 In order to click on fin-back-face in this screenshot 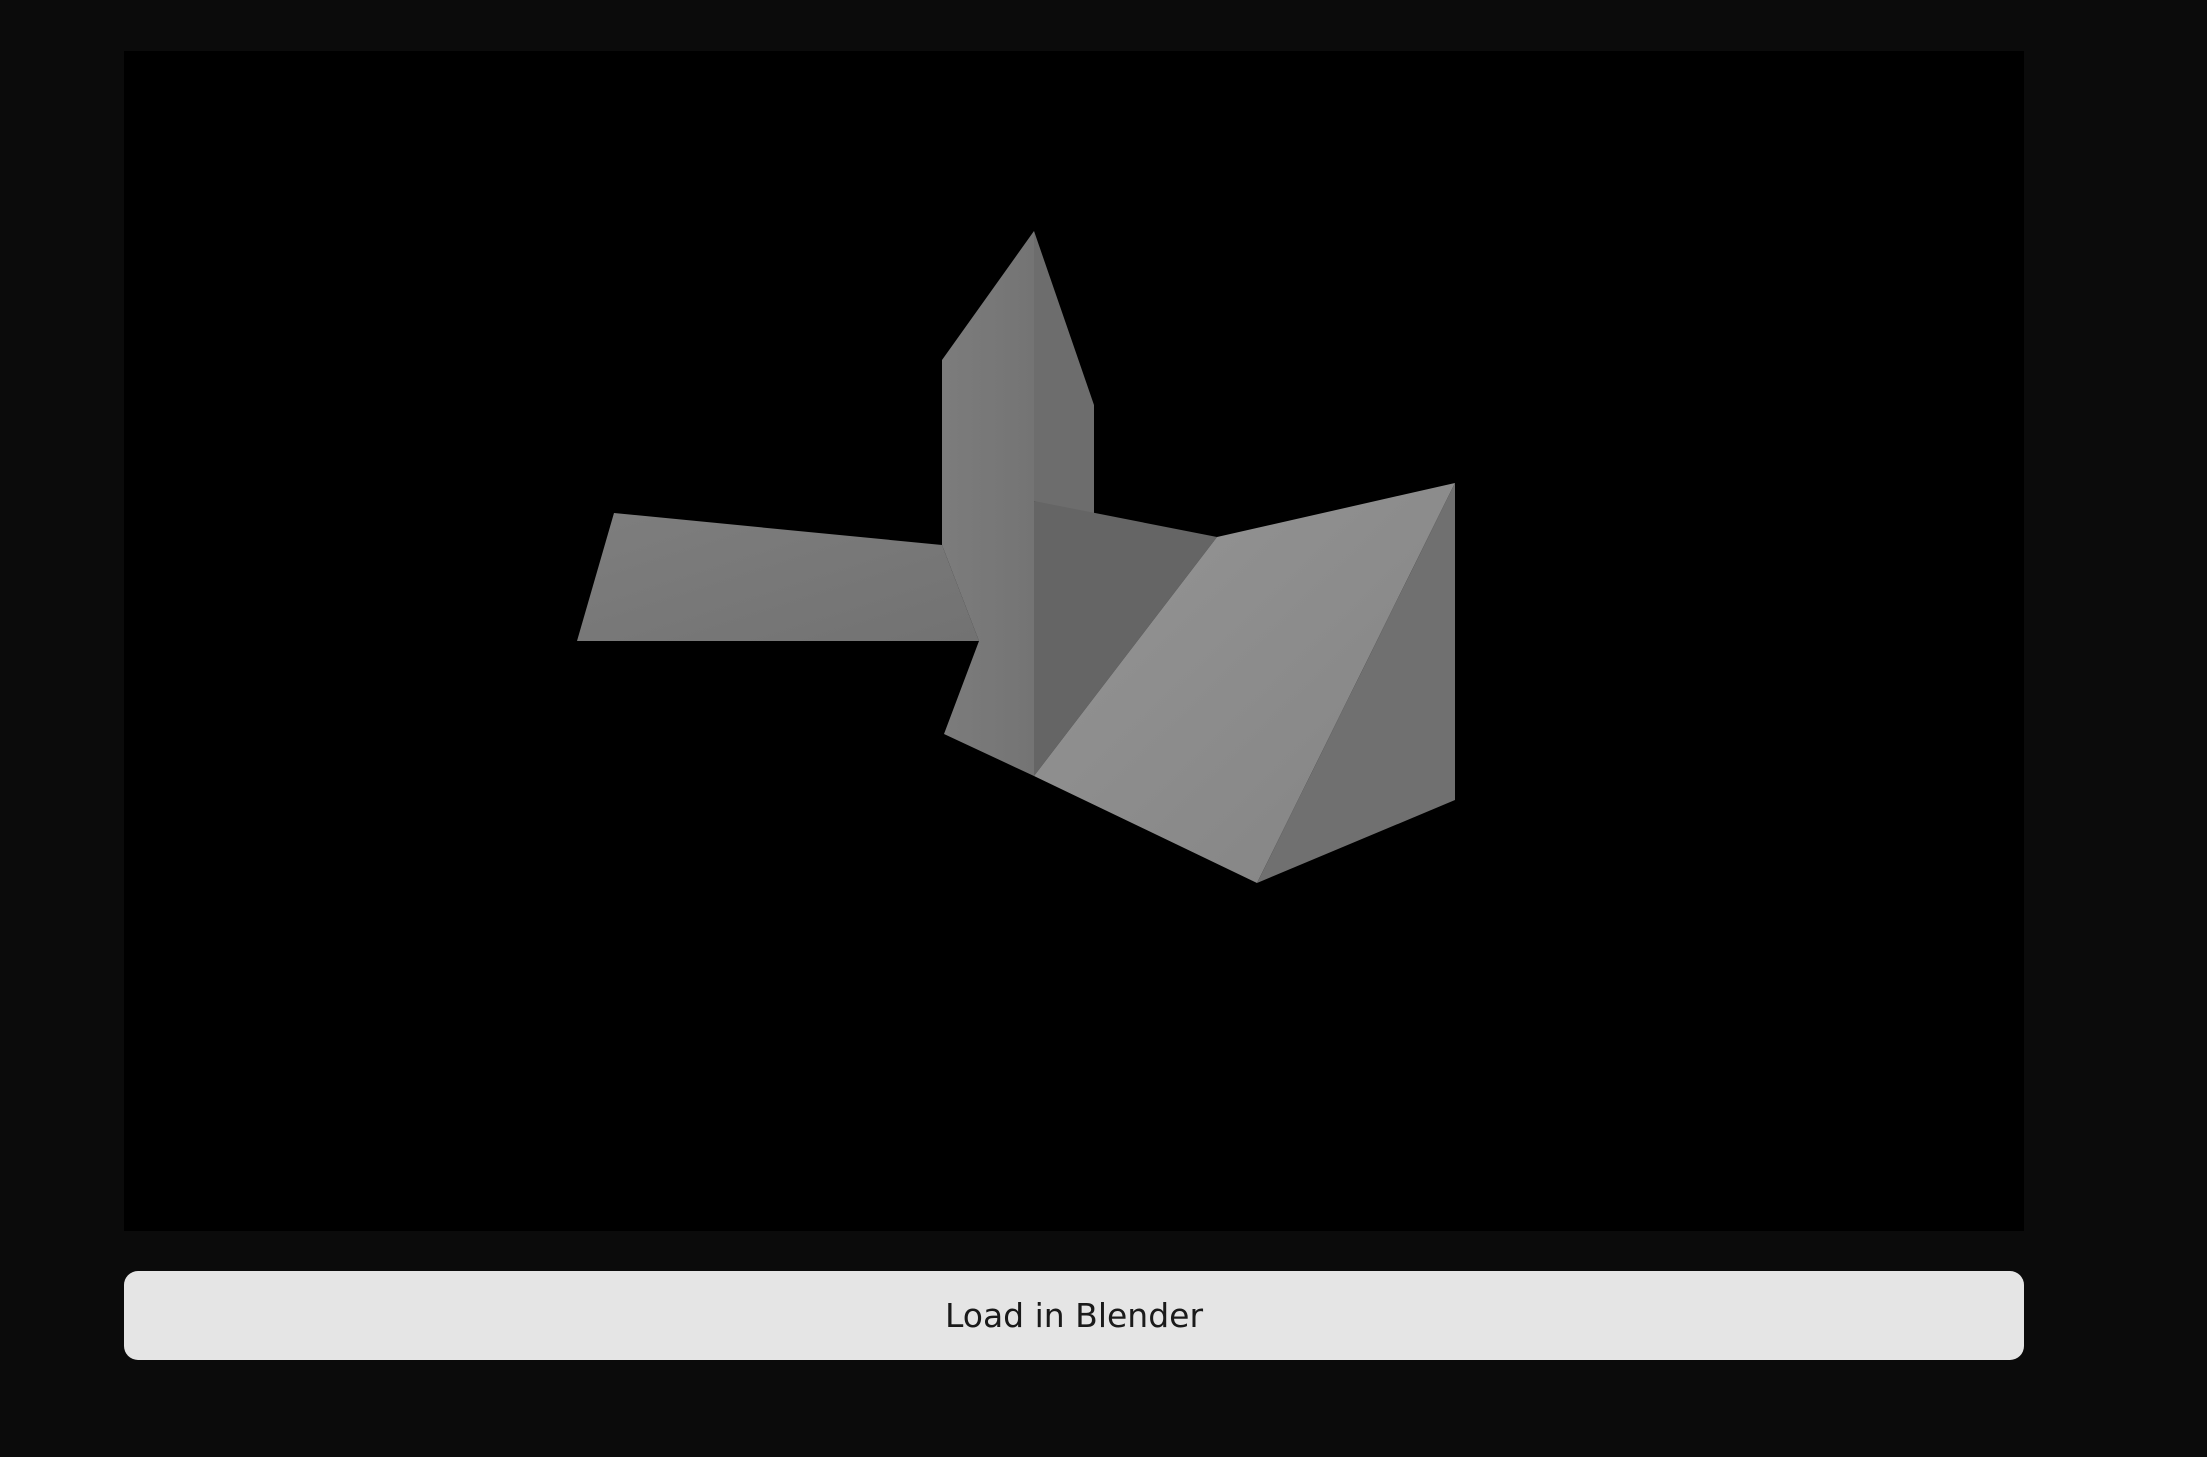, I will do `click(1064, 376)`.